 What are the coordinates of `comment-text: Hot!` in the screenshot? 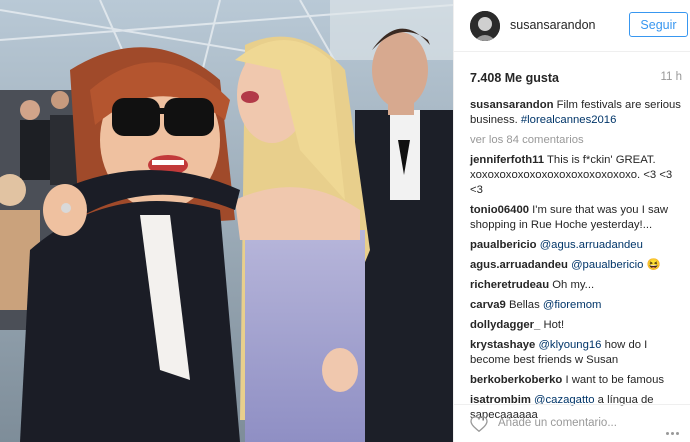 It's located at (554, 325).